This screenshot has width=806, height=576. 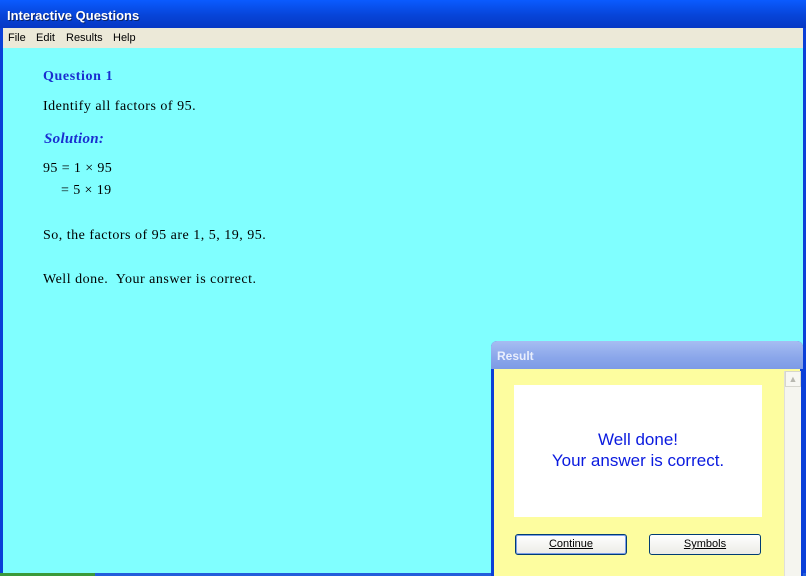 What do you see at coordinates (637, 439) in the screenshot?
I see `result-message-line-1: Well done!` at bounding box center [637, 439].